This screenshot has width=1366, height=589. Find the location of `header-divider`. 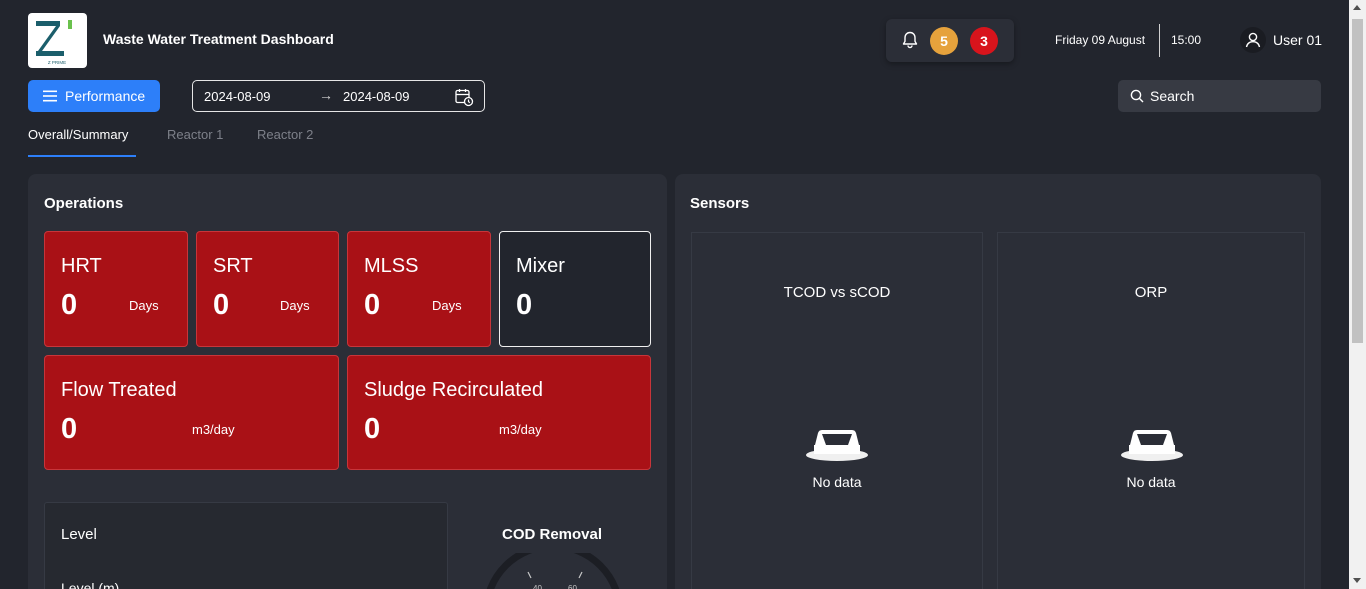

header-divider is located at coordinates (1159, 40).